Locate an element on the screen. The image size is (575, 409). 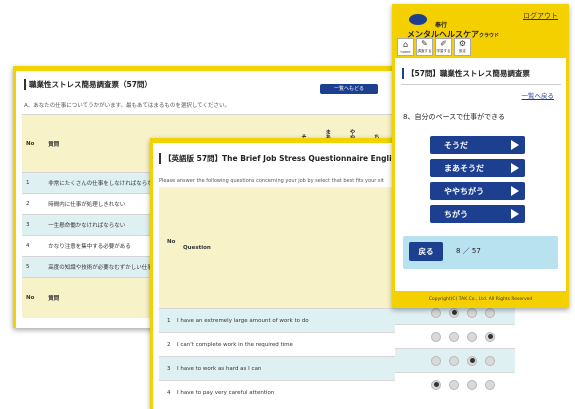
question-text: 8、自分のペースで仕事ができる is located at coordinates (454, 117).